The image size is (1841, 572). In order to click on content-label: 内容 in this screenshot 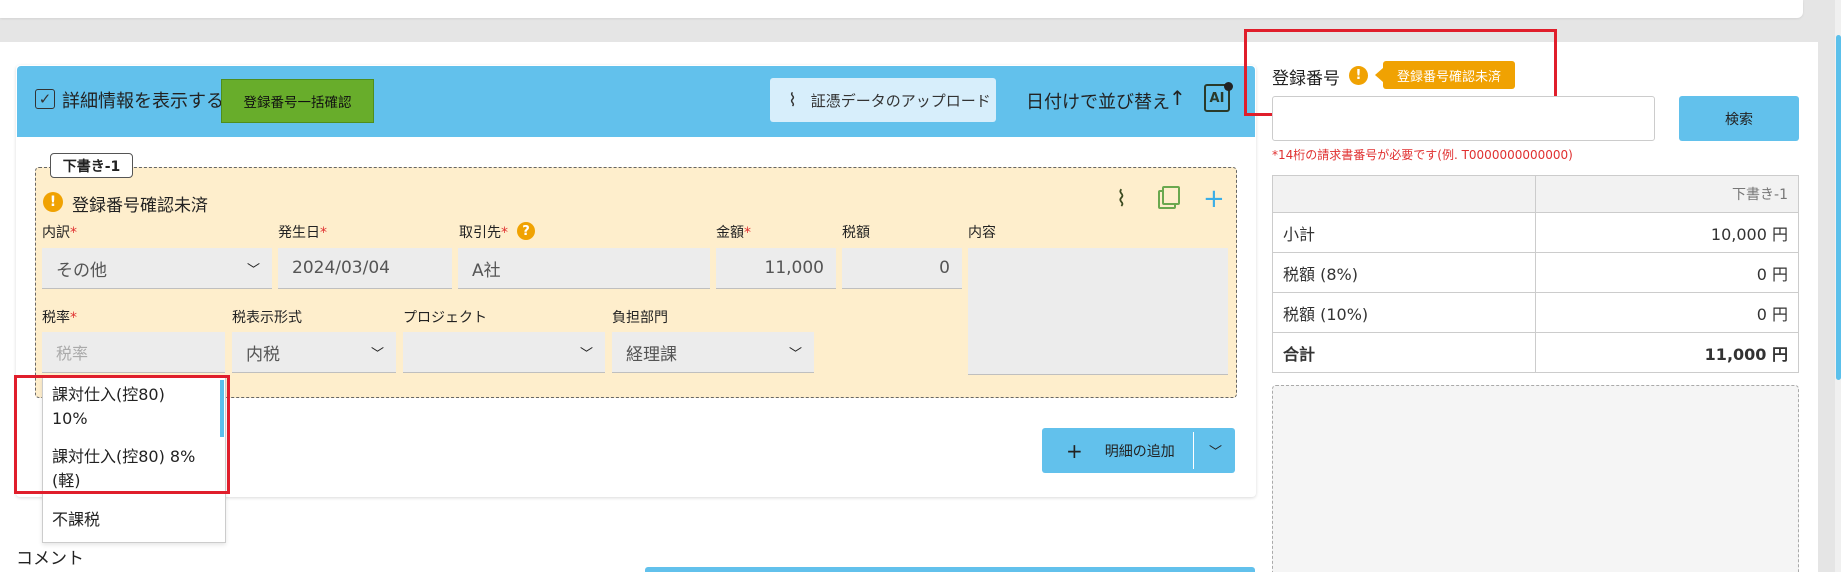, I will do `click(982, 233)`.